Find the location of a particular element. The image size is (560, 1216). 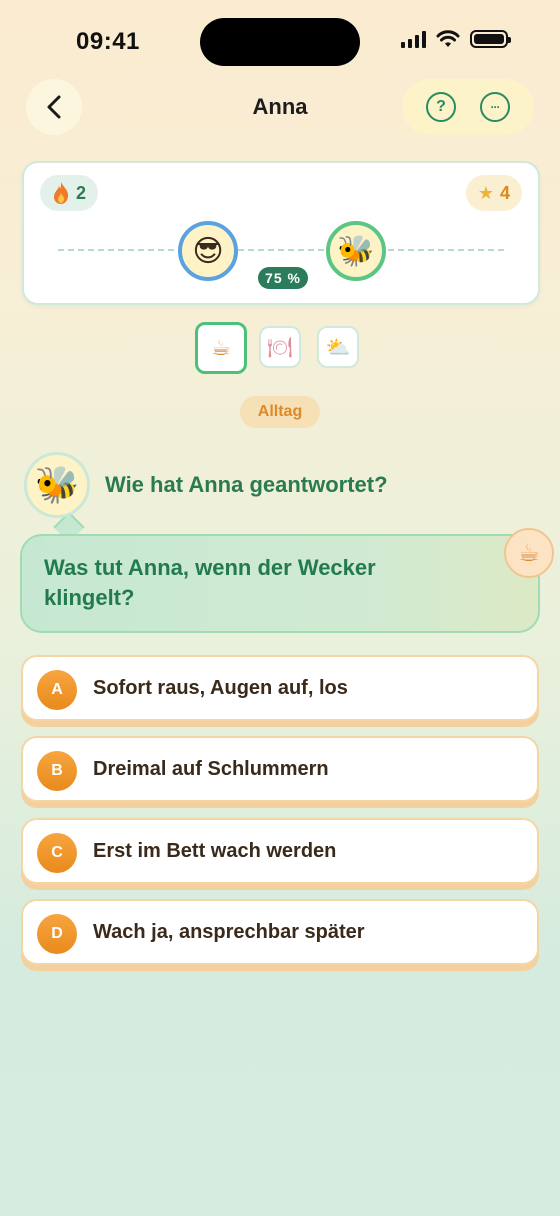

wifi-icon is located at coordinates (448, 38).